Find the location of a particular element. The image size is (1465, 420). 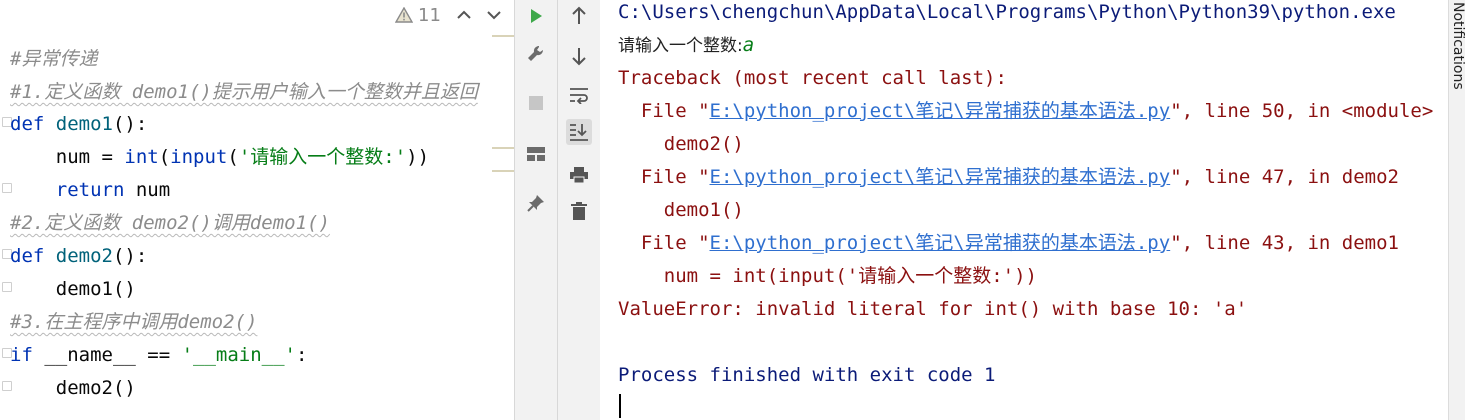

console-line: Process finished with exit code 1 is located at coordinates (807, 375).